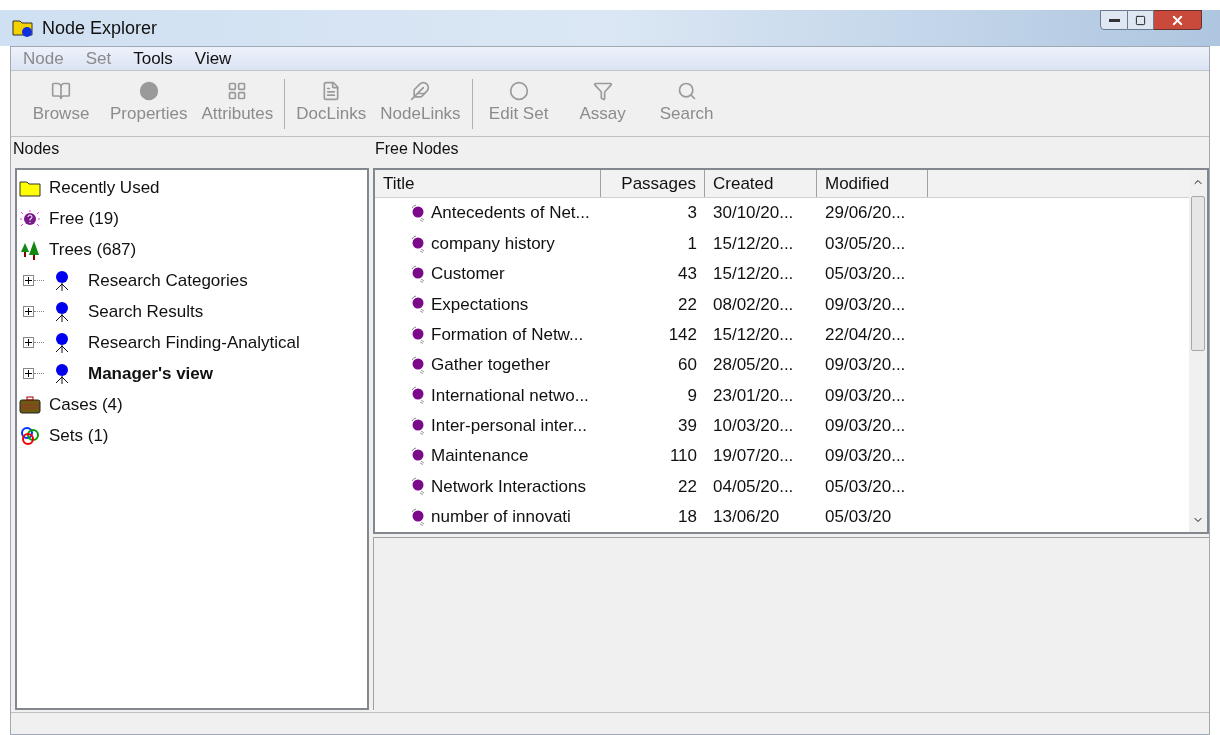  I want to click on table-cell: 43, so click(687, 274).